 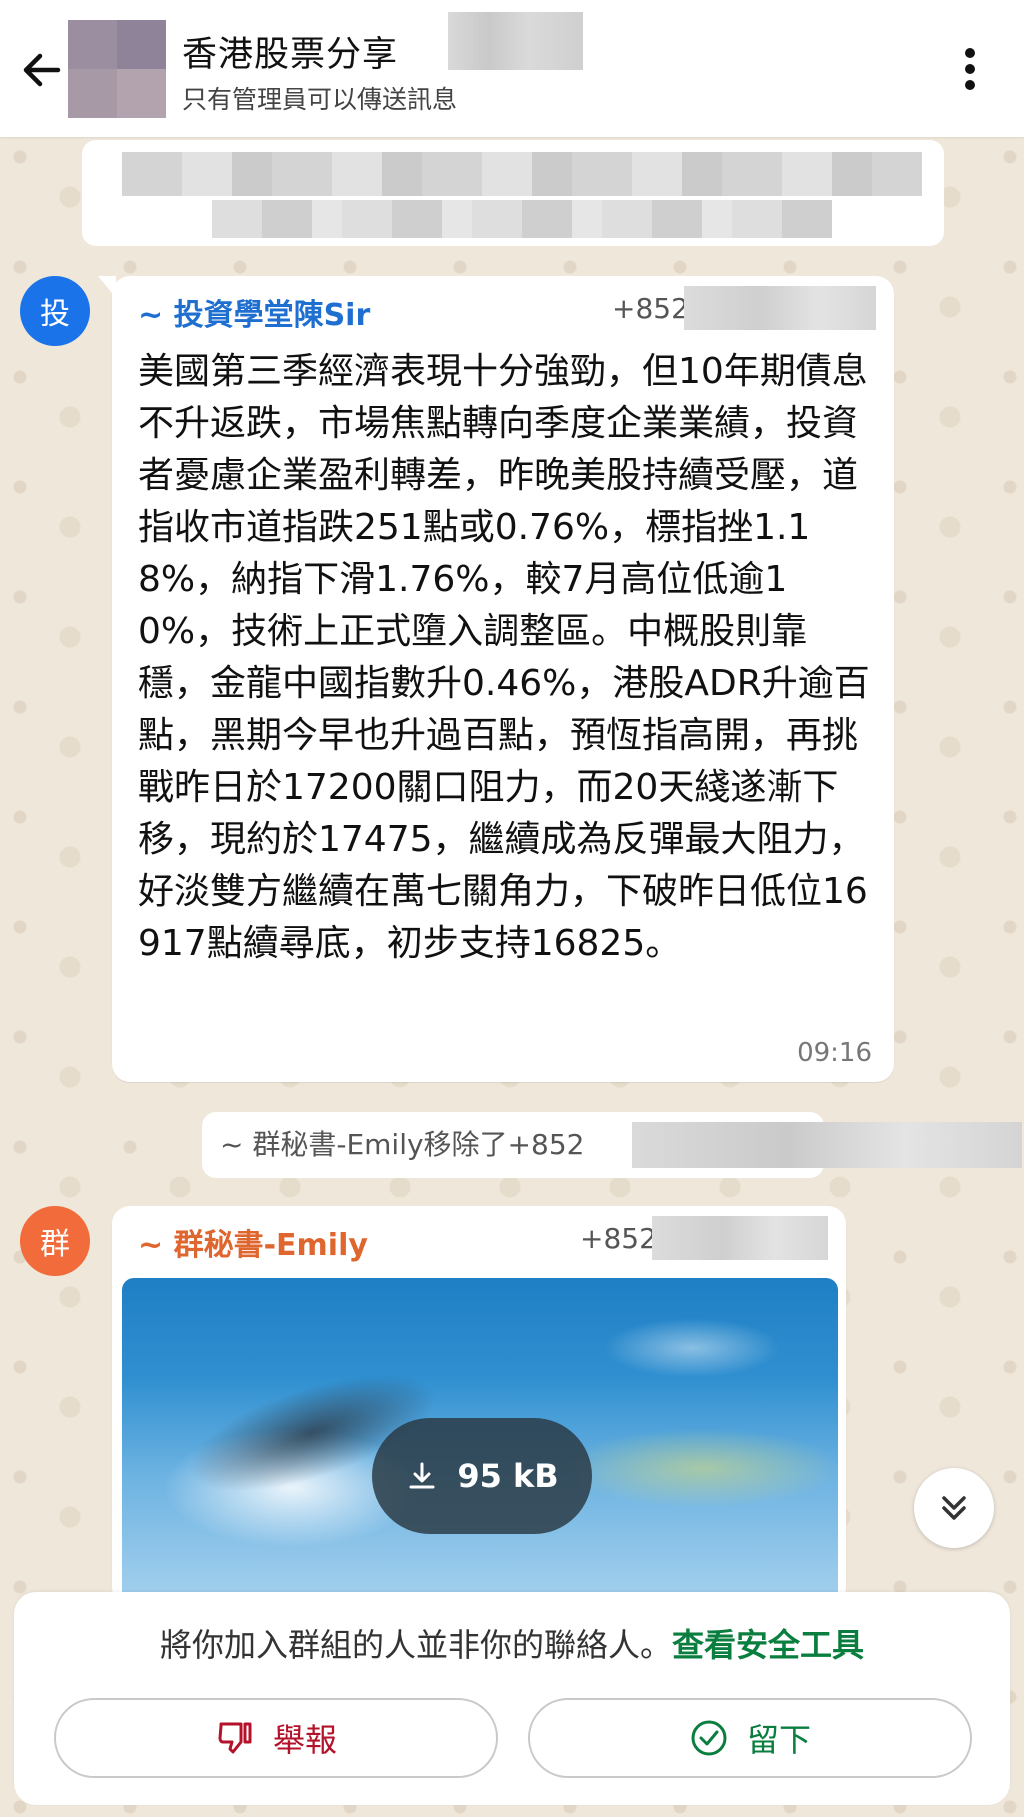 What do you see at coordinates (415, 1645) in the screenshot?
I see `safety-text: 將你加入群組的人並非你的聯絡人。` at bounding box center [415, 1645].